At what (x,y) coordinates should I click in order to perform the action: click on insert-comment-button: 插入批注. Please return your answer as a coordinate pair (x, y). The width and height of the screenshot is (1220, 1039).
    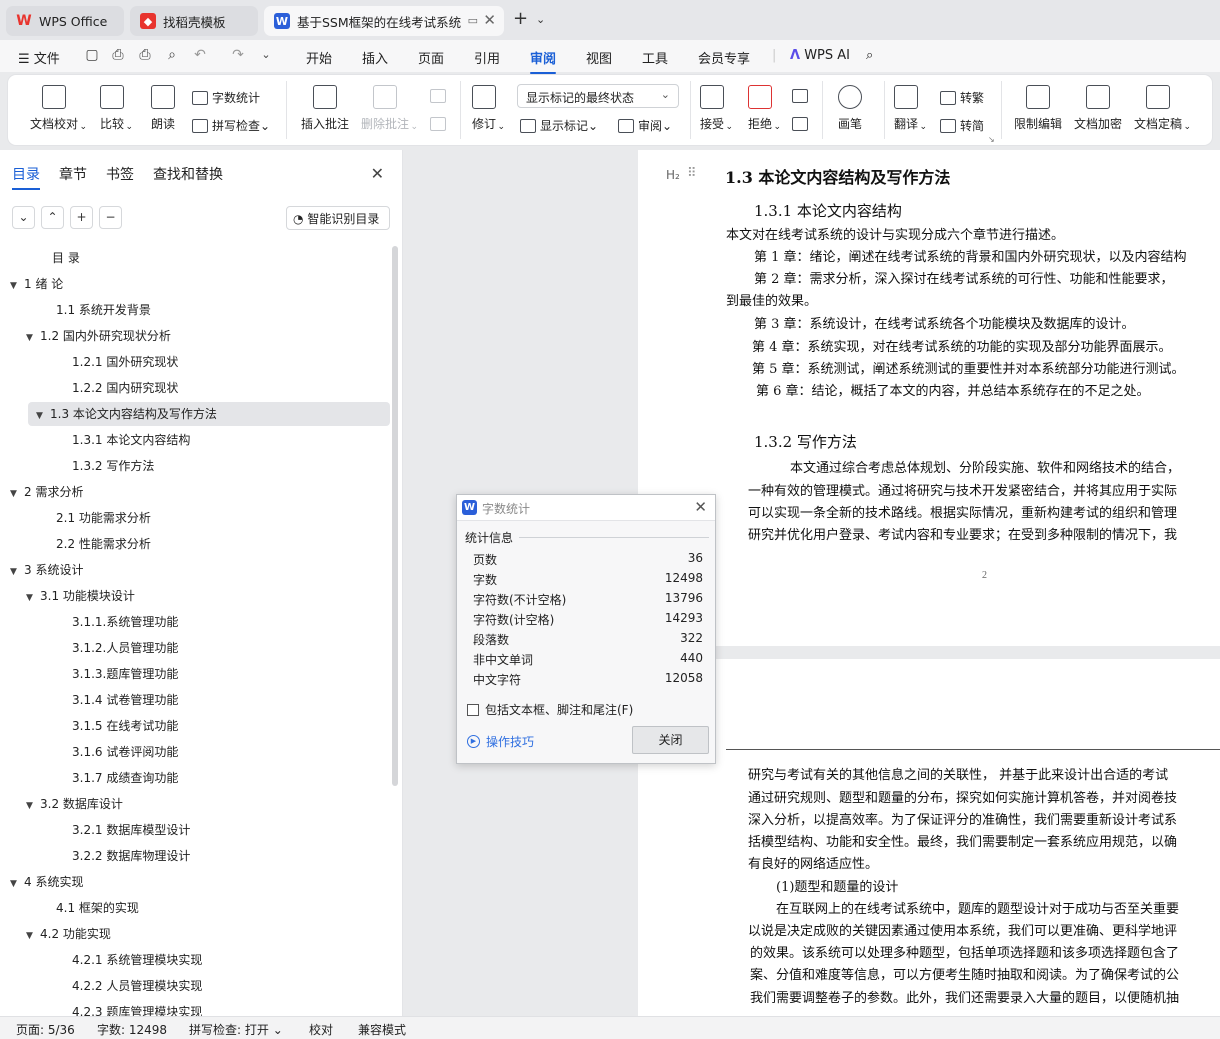
    Looking at the image, I should click on (325, 108).